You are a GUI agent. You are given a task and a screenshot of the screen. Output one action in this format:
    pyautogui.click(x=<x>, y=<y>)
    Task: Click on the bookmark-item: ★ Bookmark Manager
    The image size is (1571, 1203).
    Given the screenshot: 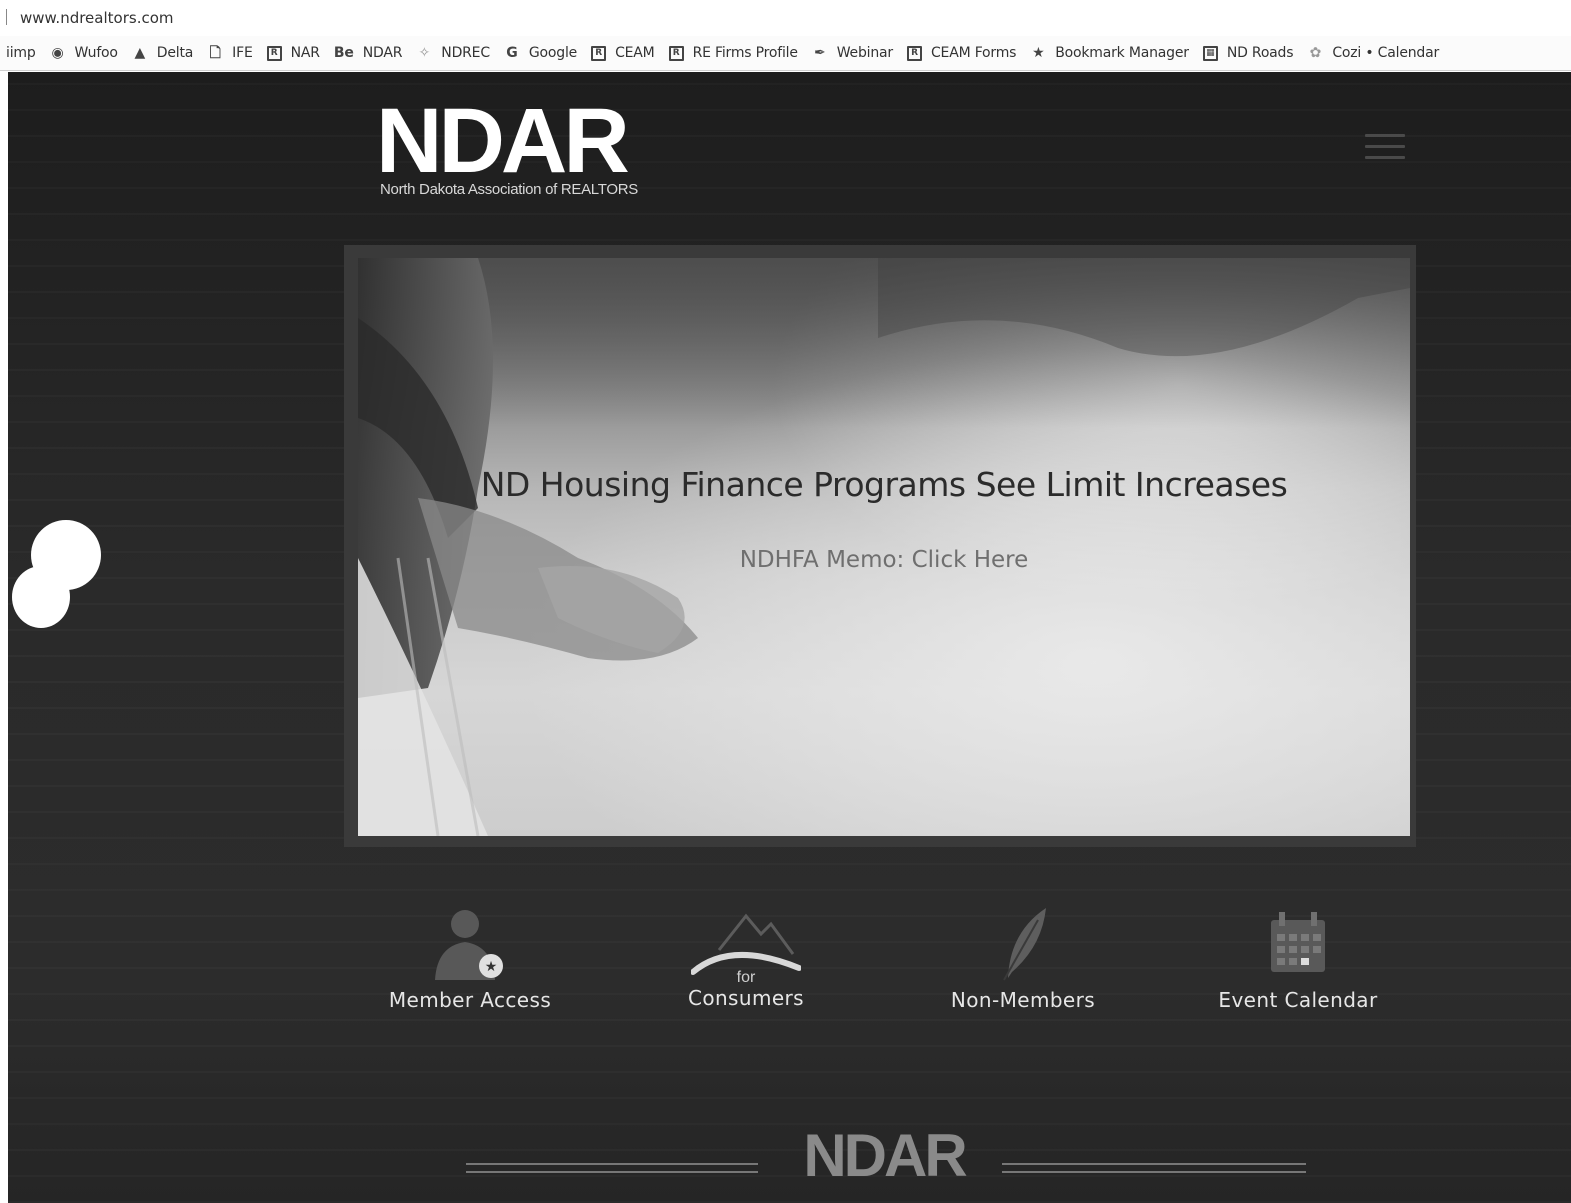 What is the action you would take?
    pyautogui.click(x=1109, y=53)
    